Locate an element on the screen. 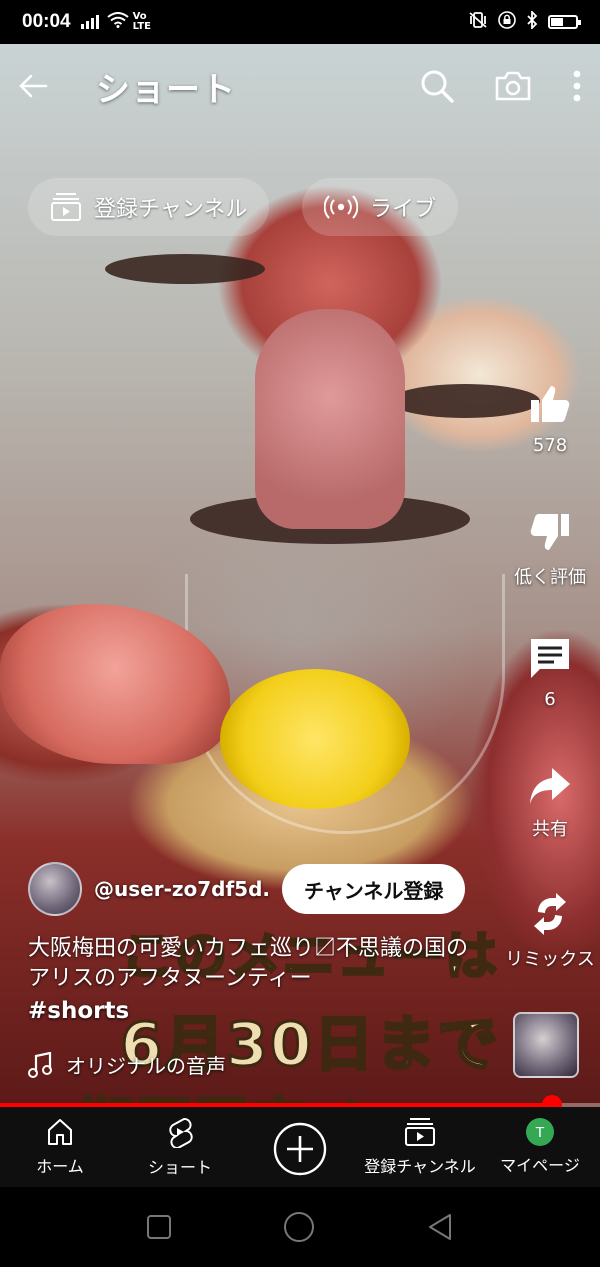  vibrate-off-icon is located at coordinates (478, 22).